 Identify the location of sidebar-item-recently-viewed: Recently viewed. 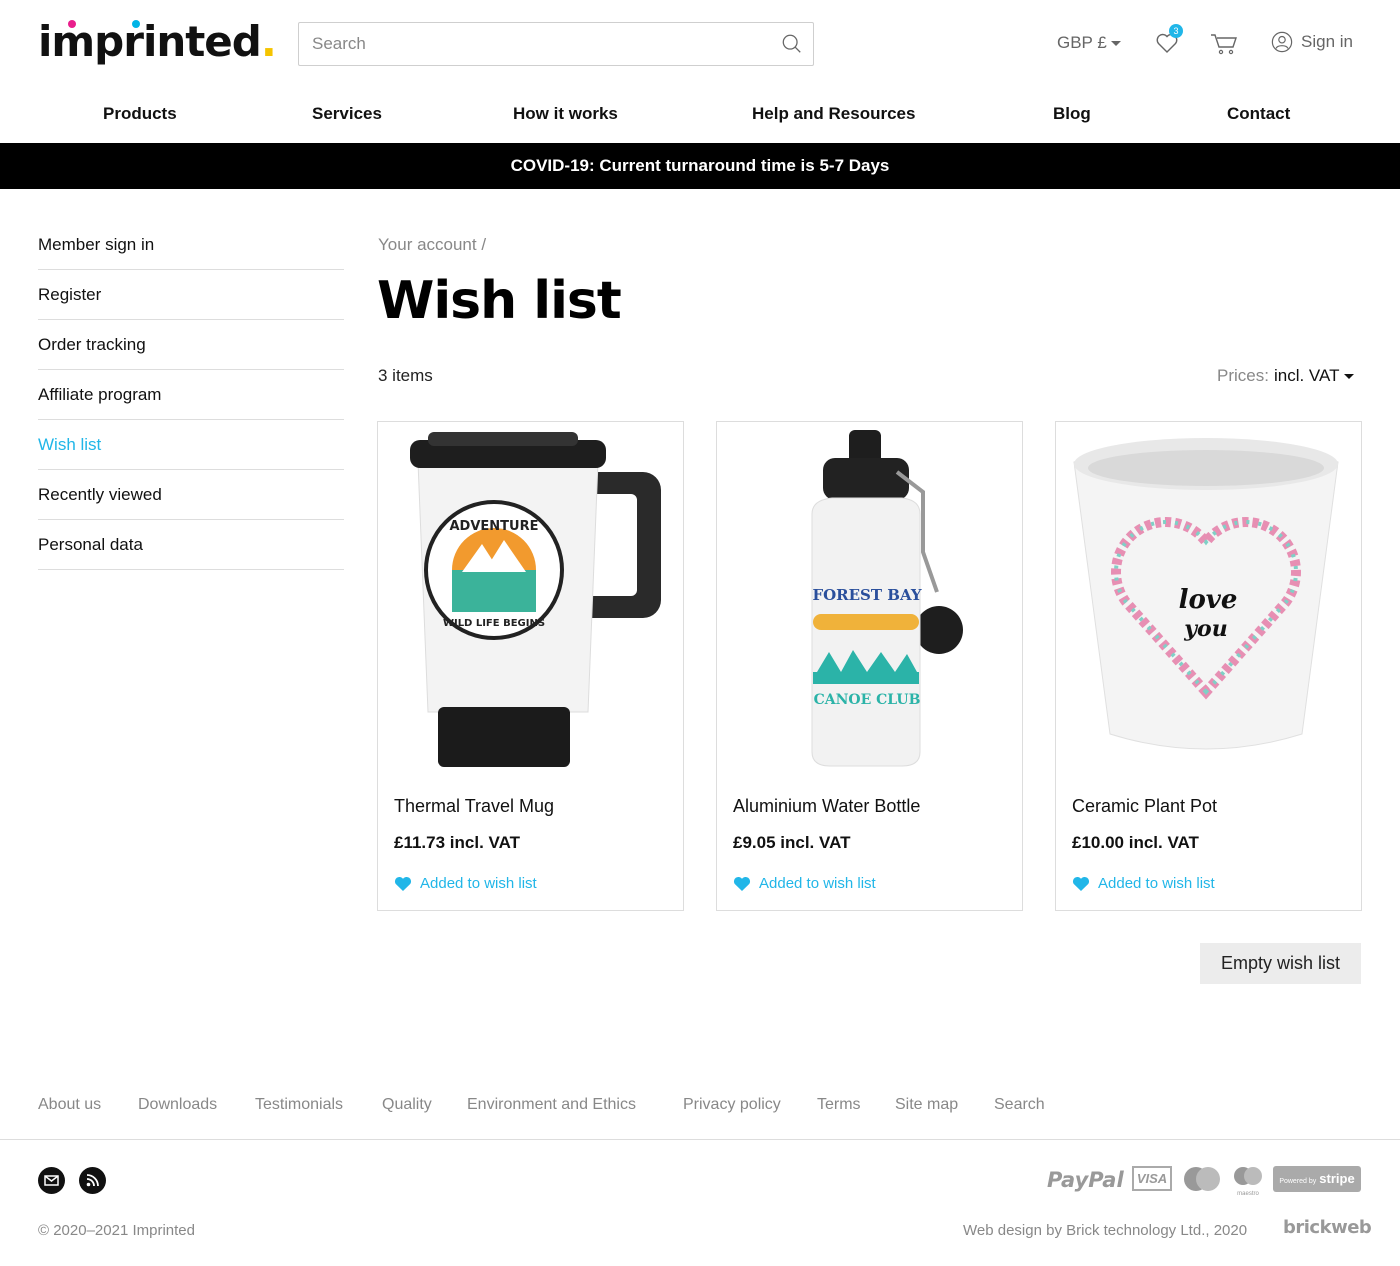
(191, 495).